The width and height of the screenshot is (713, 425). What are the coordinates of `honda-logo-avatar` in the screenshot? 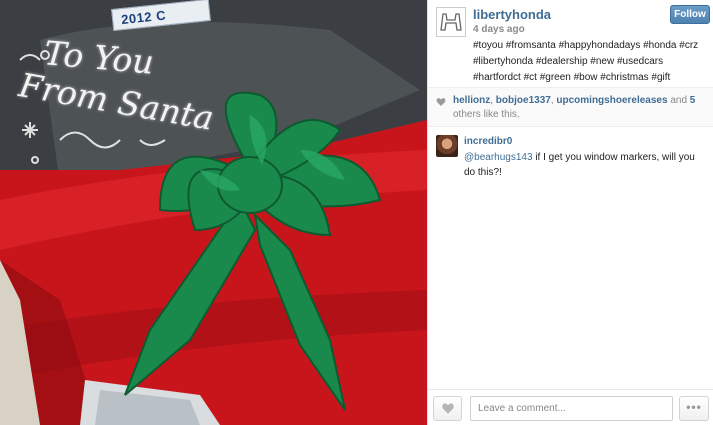 It's located at (451, 22).